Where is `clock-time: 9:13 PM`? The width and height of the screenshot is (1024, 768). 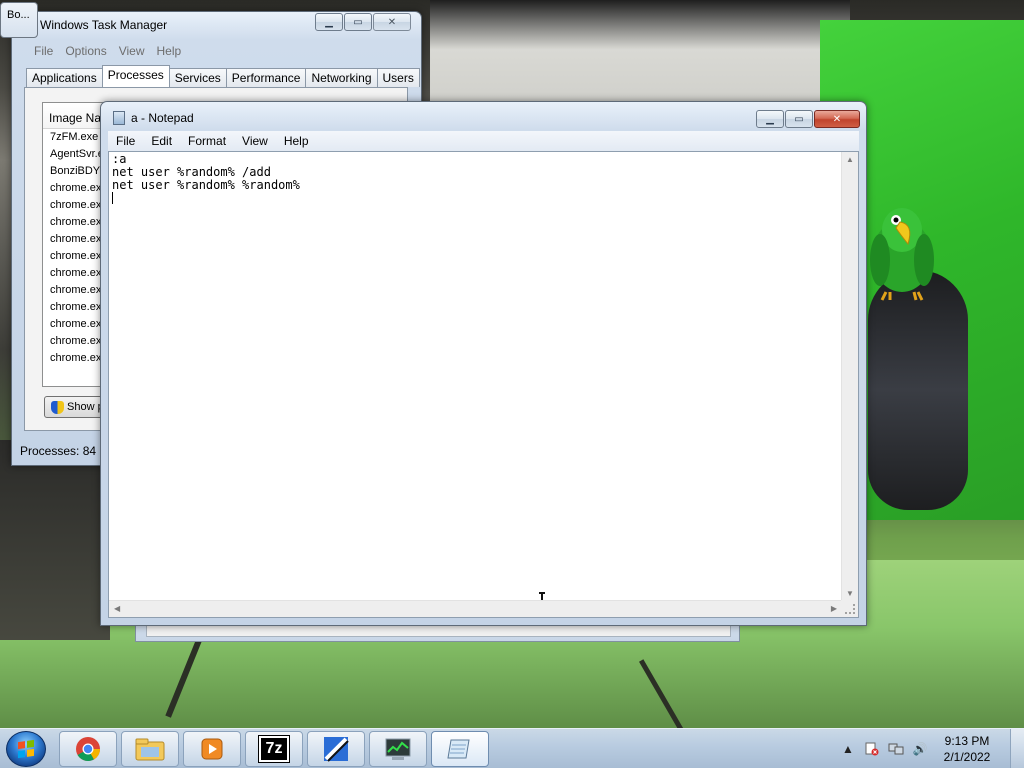
clock-time: 9:13 PM is located at coordinates (967, 741).